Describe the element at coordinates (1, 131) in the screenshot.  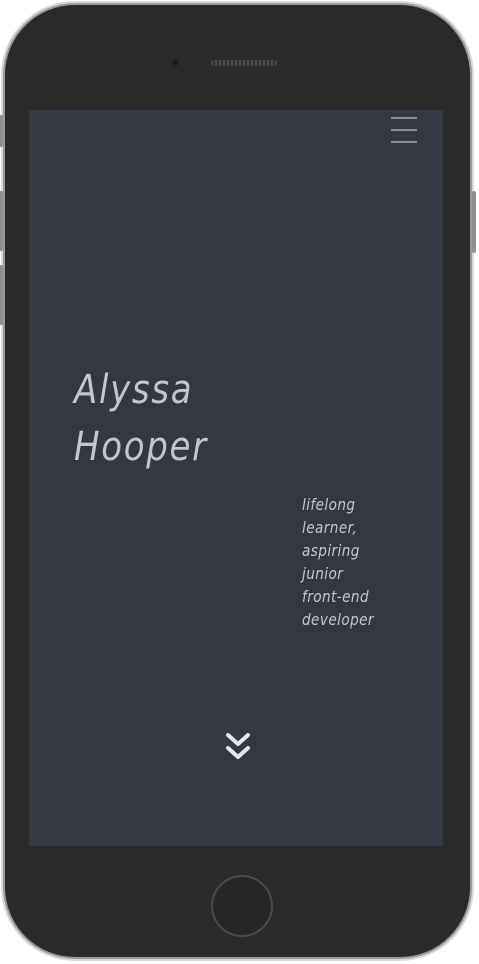
I see `silent-switch` at that location.